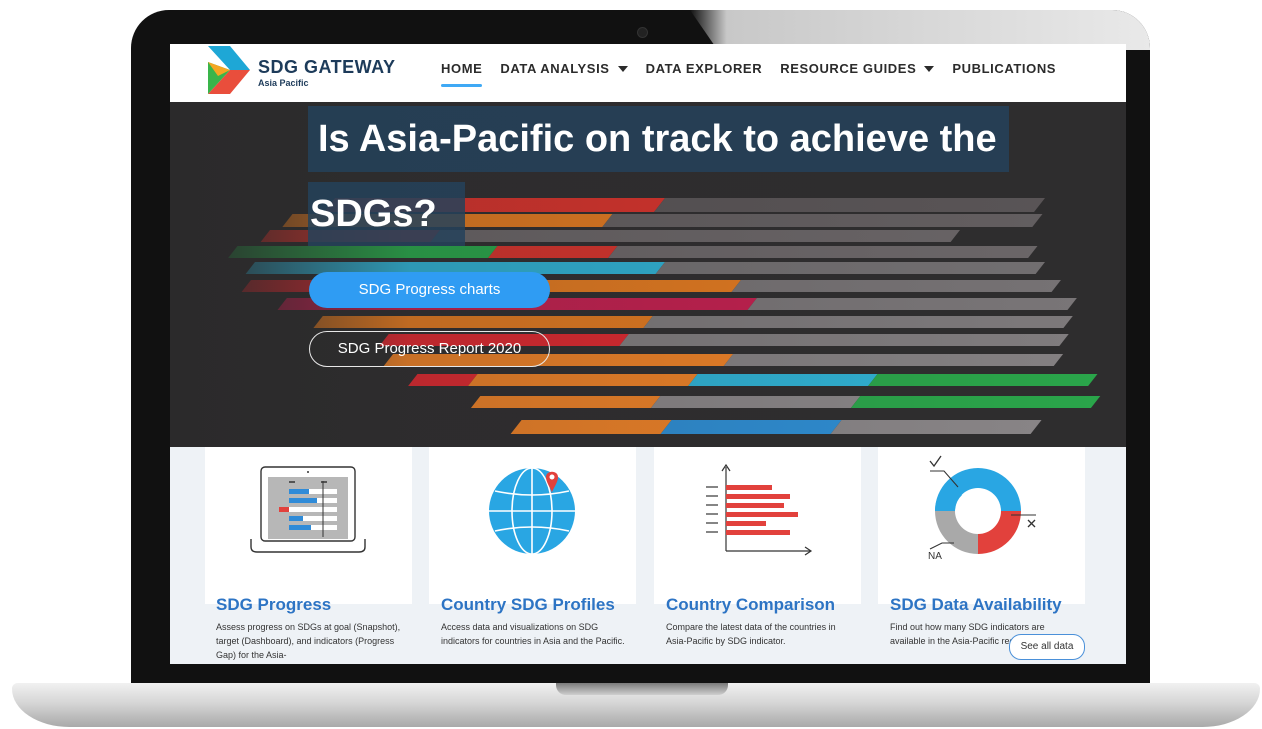 The image size is (1262, 729). What do you see at coordinates (229, 70) in the screenshot?
I see `sdg-gateway-logo-icon` at bounding box center [229, 70].